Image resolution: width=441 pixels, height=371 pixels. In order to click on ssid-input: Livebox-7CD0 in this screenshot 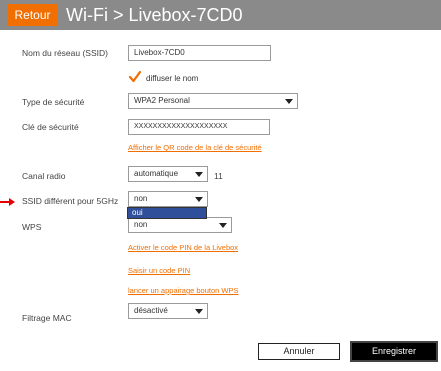, I will do `click(199, 53)`.